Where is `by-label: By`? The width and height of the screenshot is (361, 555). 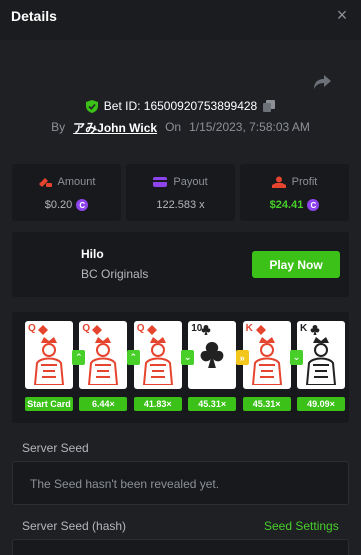 by-label: By is located at coordinates (58, 127).